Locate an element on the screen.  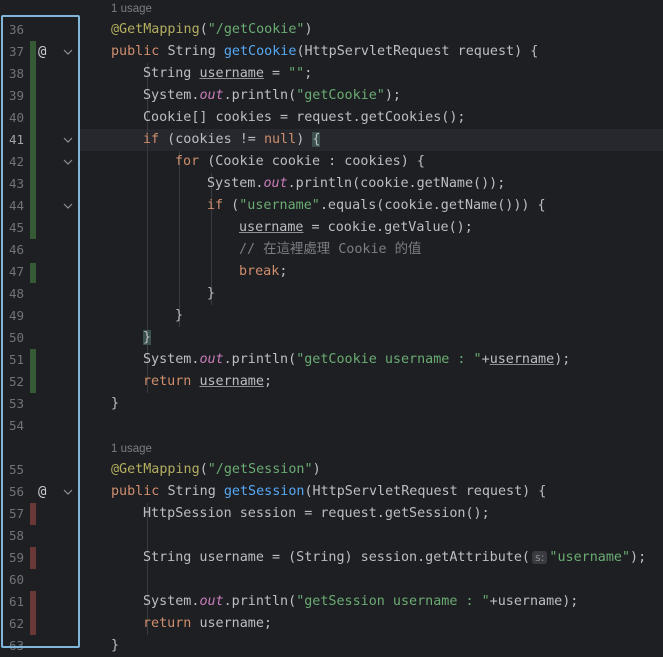
line-number: 52 is located at coordinates (16, 381).